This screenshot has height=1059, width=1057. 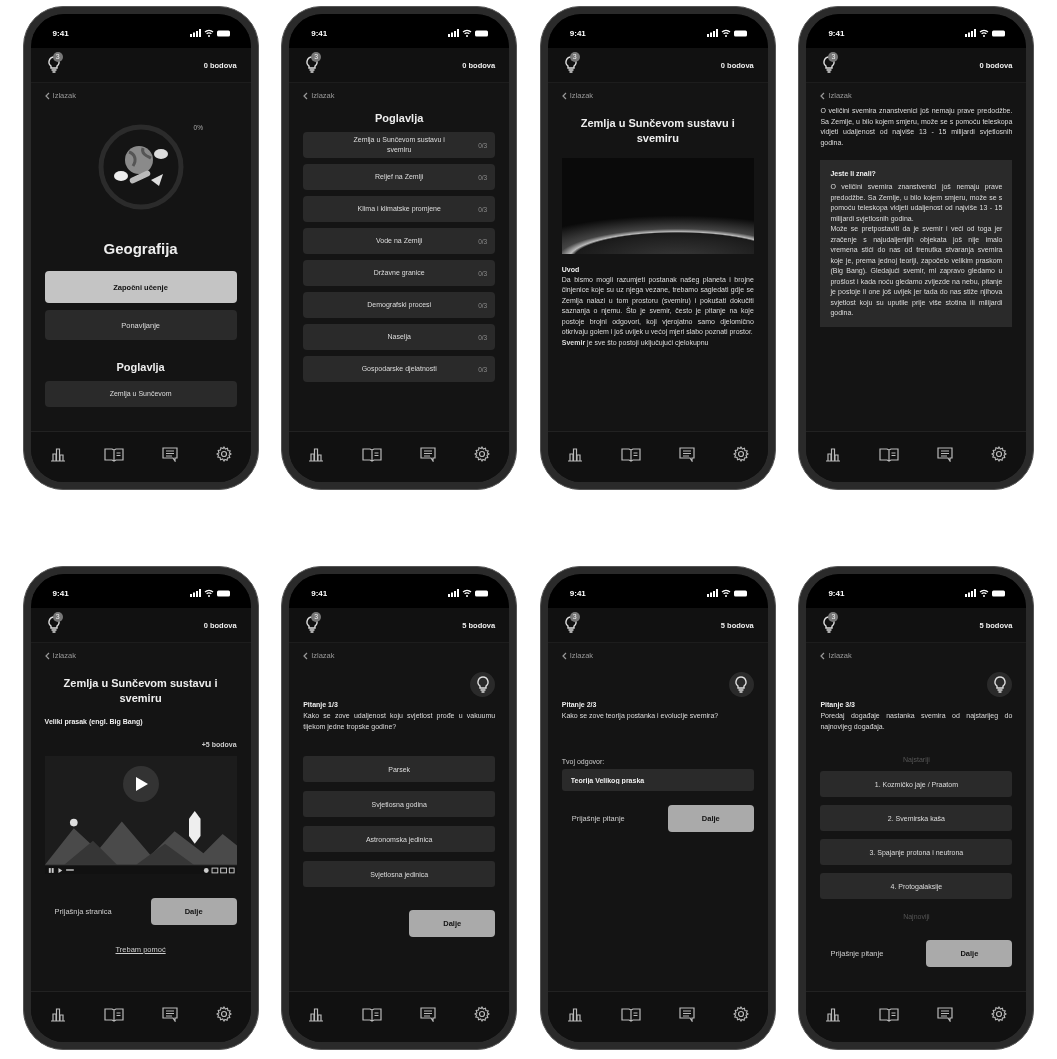 I want to click on subject-title: Geografija, so click(x=140, y=248).